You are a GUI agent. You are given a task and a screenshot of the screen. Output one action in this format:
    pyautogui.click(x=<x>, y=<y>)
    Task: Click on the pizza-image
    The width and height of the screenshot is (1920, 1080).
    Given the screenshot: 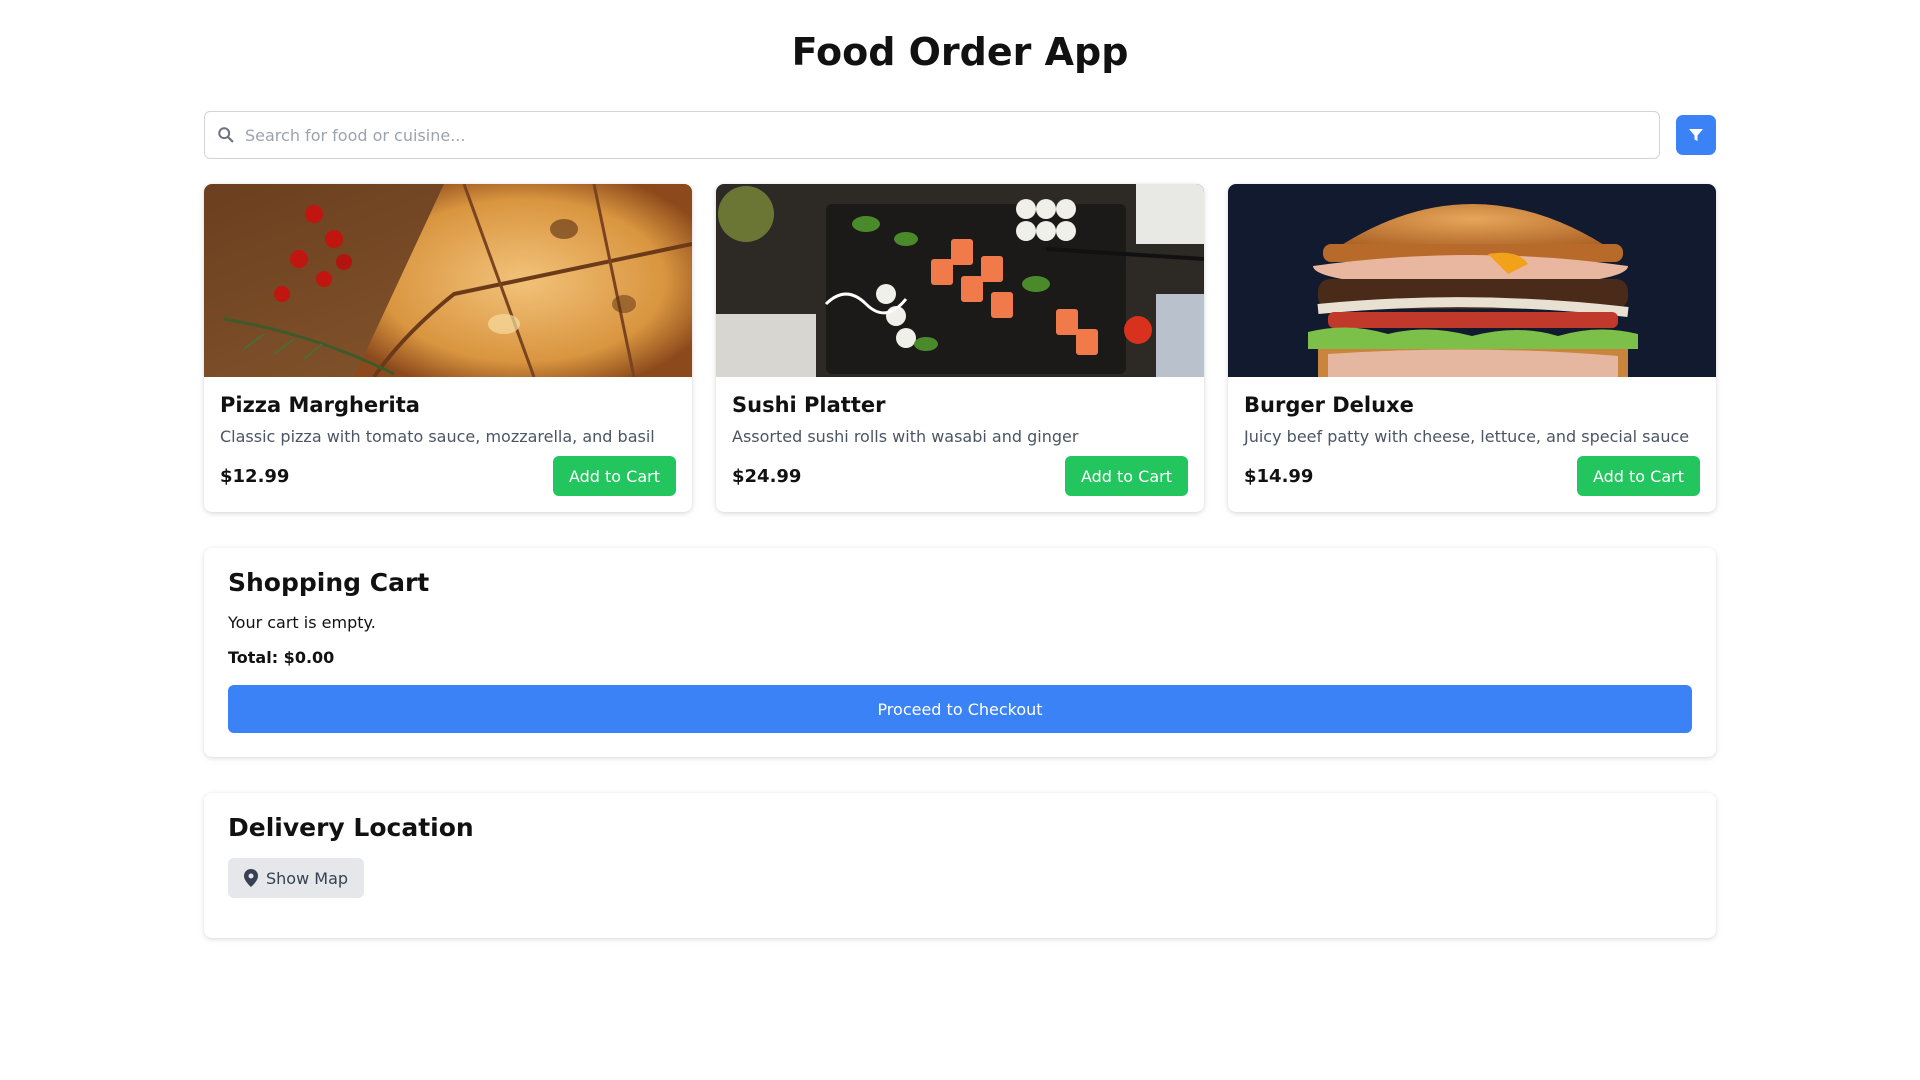 What is the action you would take?
    pyautogui.click(x=448, y=280)
    